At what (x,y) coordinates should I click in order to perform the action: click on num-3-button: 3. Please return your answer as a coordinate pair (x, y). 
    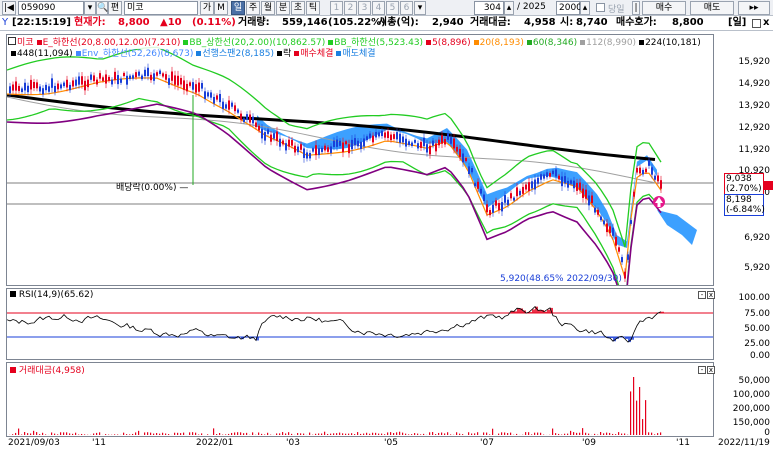
    Looking at the image, I should click on (364, 8).